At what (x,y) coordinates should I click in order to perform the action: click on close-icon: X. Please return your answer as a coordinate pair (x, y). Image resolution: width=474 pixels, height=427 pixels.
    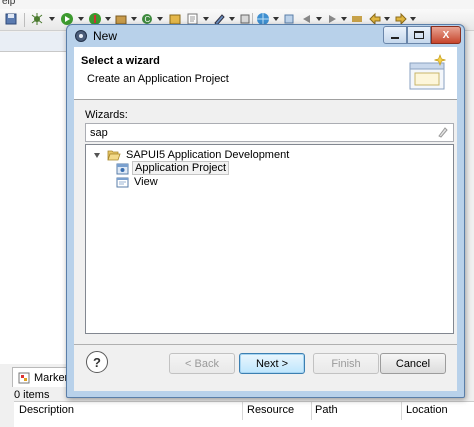
    Looking at the image, I should click on (446, 35).